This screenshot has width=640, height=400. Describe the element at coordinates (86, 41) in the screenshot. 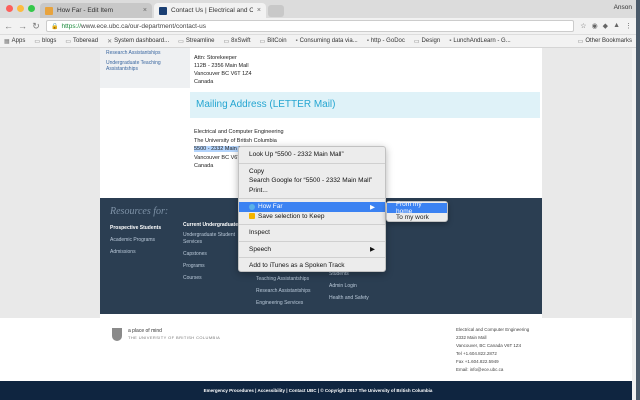

I see `bookmark-label: Toberead` at that location.